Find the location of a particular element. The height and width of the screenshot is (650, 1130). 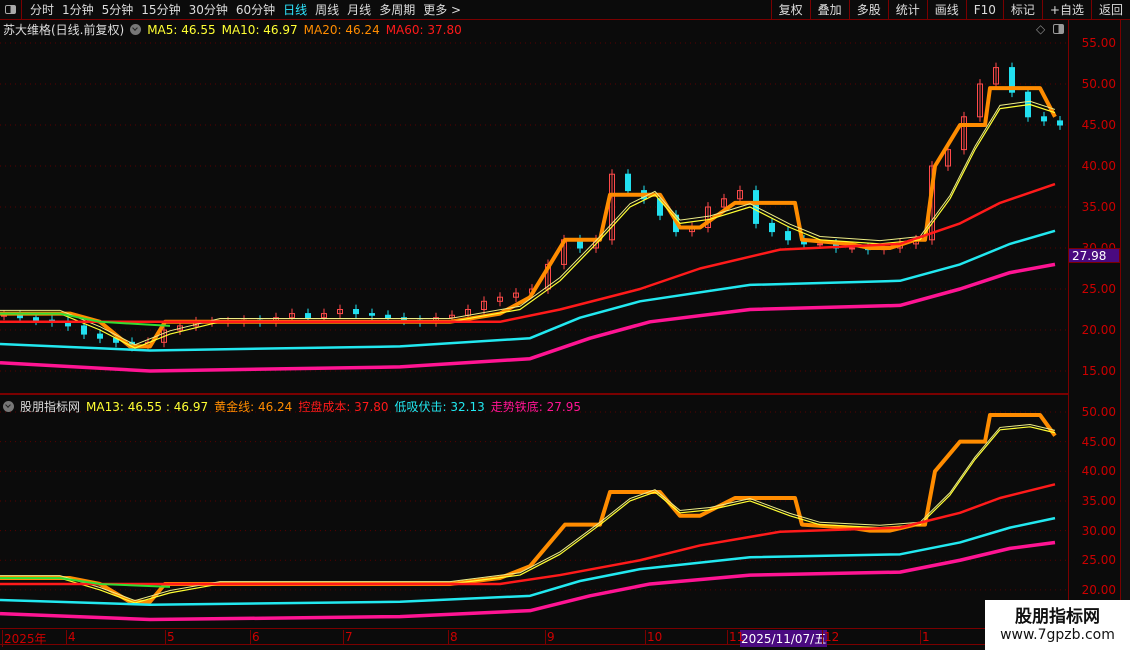

time-axis: 2025/11/07/五 2025年 4 5 6 7 8 9 10 11 12 1 is located at coordinates (534, 637).